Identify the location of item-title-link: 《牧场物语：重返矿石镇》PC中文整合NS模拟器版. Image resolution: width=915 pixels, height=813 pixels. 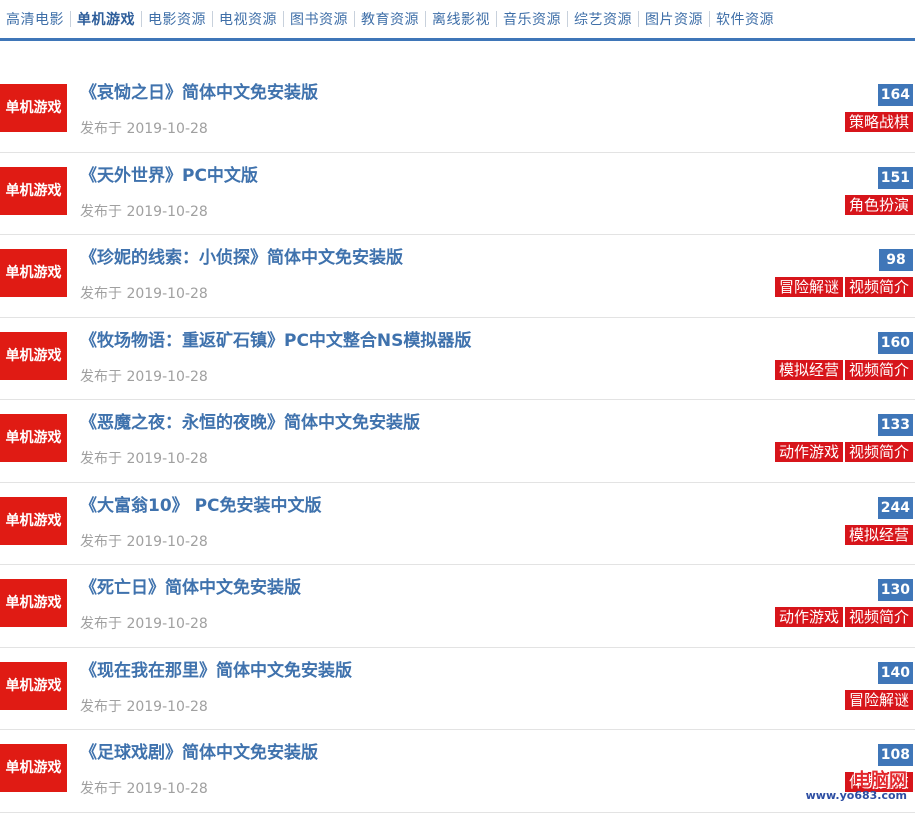
(275, 338).